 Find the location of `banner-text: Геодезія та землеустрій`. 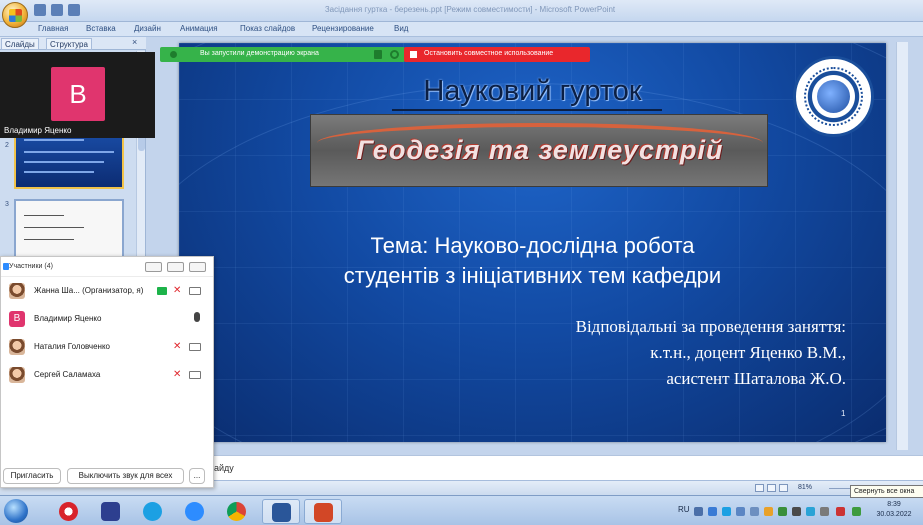

banner-text: Геодезія та землеустрій is located at coordinates (540, 150).